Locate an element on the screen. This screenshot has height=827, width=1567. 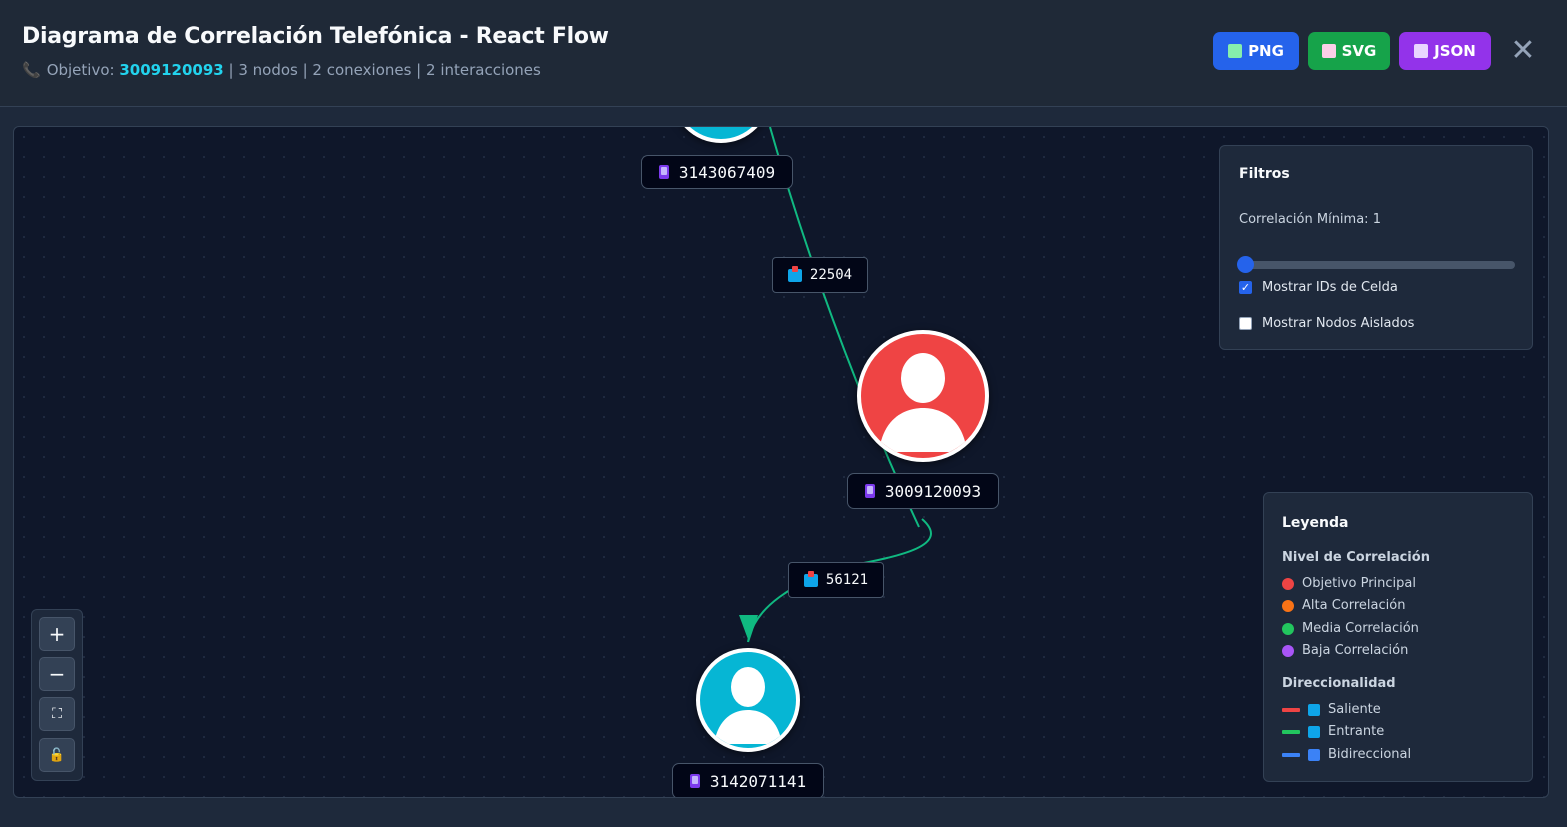
show-isolated-label: Mostrar Nodos Aislados is located at coordinates (1338, 323).